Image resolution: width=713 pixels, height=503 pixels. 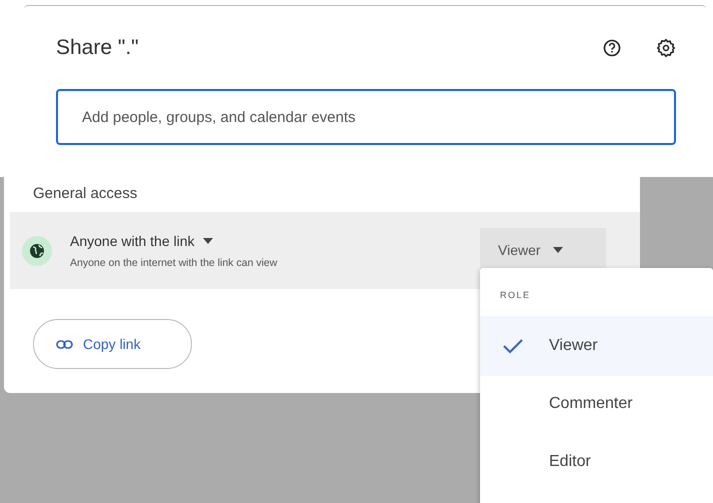 What do you see at coordinates (366, 117) in the screenshot?
I see `add-people-field: Add people, groups, and calendar events` at bounding box center [366, 117].